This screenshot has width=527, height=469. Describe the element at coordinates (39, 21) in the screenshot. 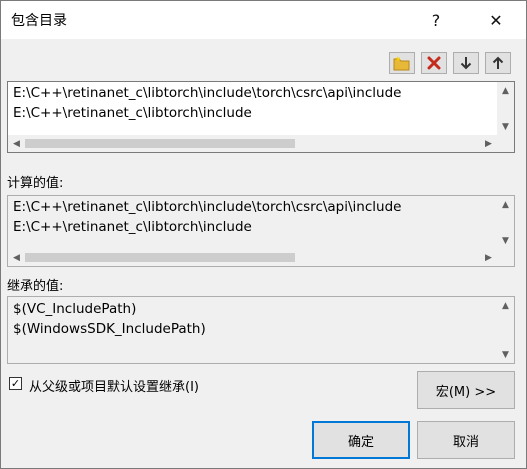

I see `dialog-title: 包含目录` at that location.